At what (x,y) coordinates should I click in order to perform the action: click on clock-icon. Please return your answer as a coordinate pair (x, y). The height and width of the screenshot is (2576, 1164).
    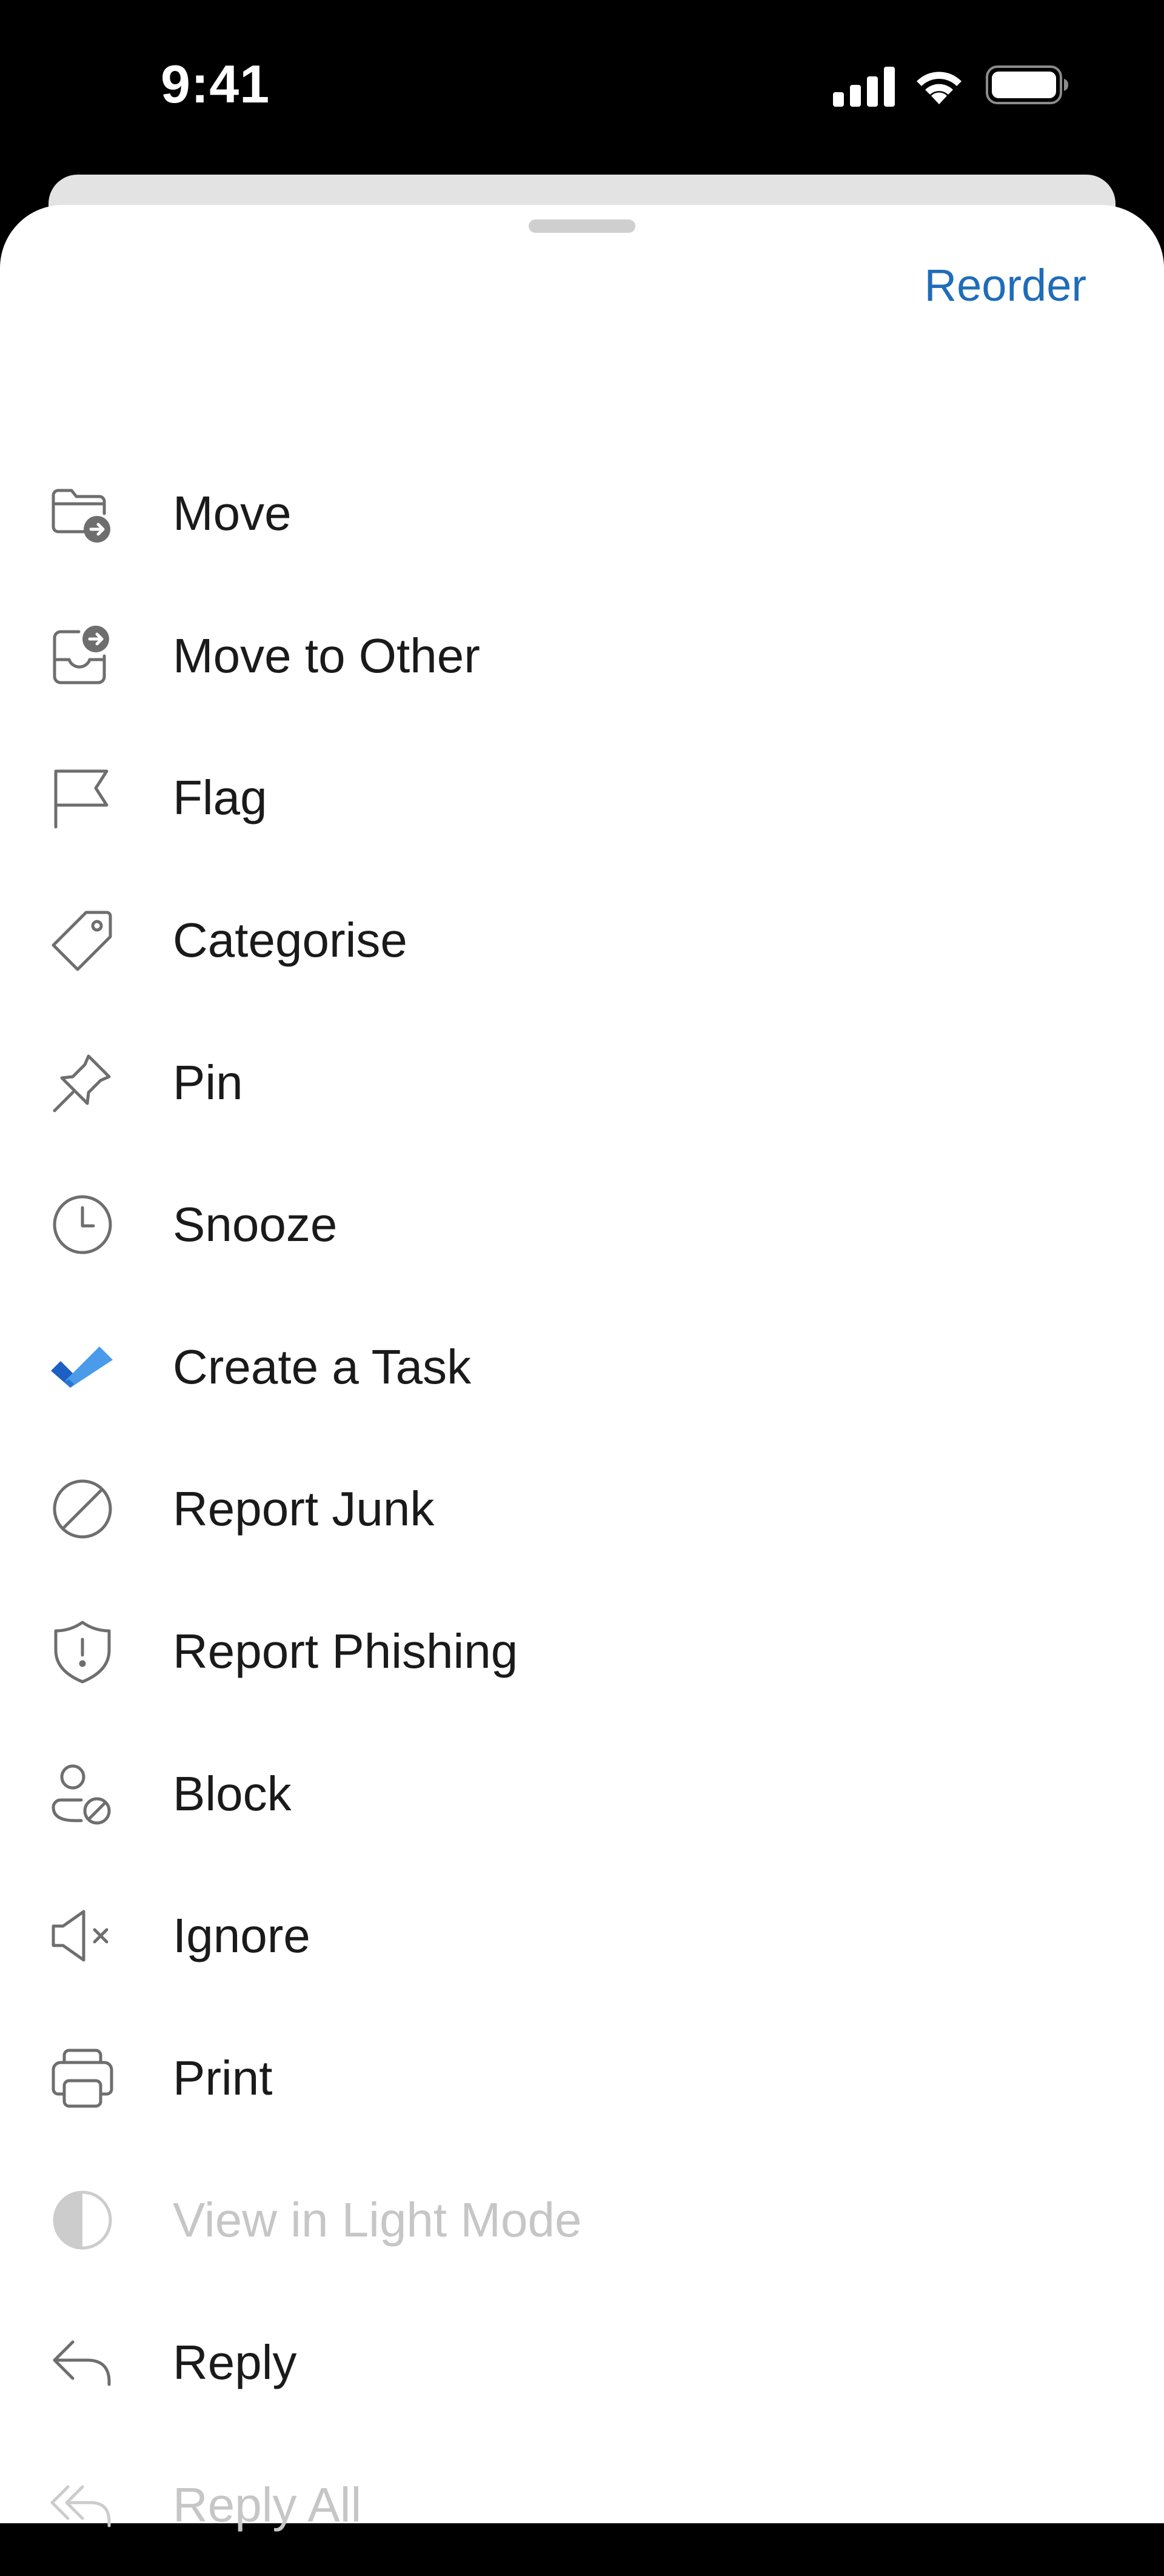
    Looking at the image, I should click on (82, 1225).